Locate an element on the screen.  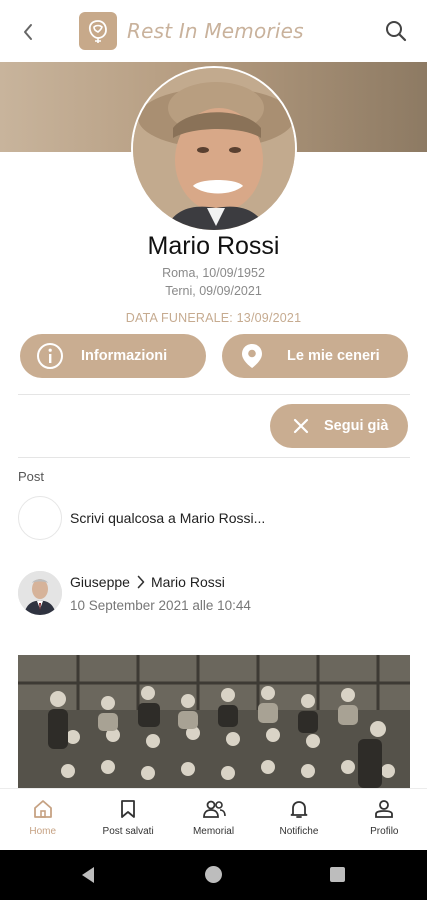
post-timestamp: 10 September 2021 alle 10:44 is located at coordinates (160, 605).